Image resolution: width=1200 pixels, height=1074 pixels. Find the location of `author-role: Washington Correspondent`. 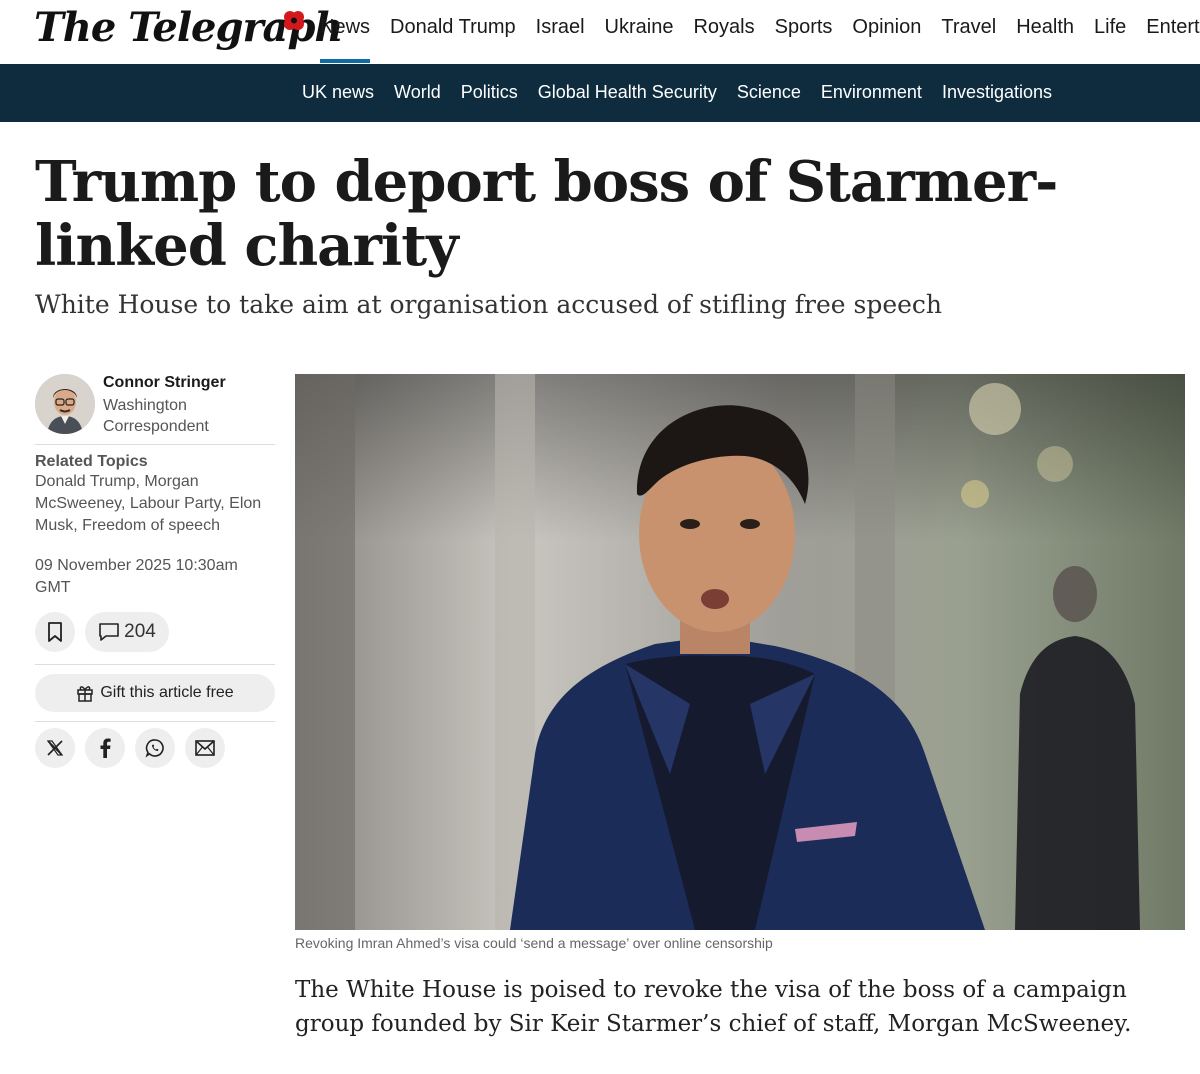

author-role: Washington Correspondent is located at coordinates (156, 416).